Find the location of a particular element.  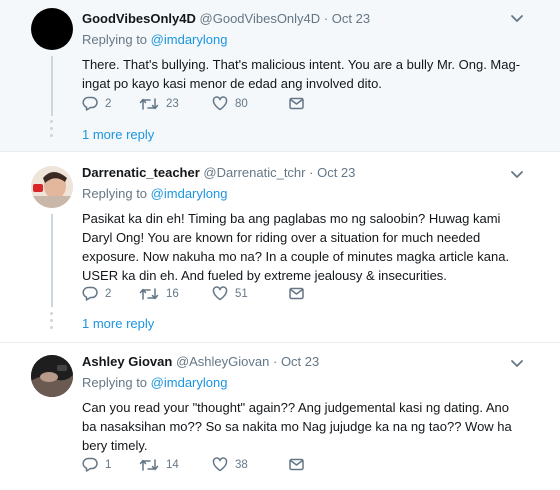

username: @GoodVibesOnly4D is located at coordinates (260, 18).